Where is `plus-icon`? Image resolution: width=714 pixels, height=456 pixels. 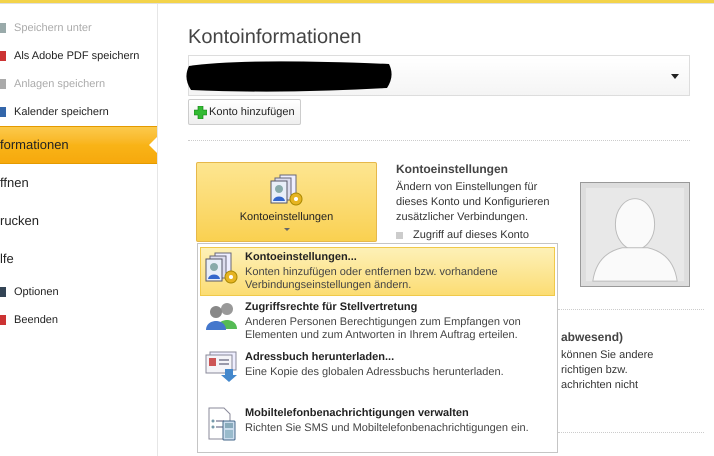 plus-icon is located at coordinates (200, 112).